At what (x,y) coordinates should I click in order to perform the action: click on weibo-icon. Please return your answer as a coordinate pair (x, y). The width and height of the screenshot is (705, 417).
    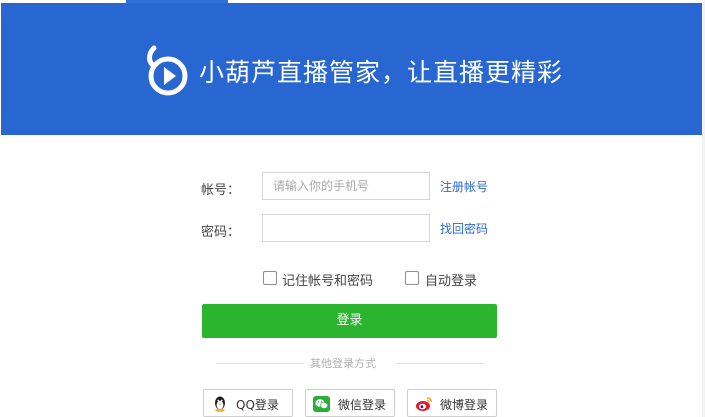
    Looking at the image, I should click on (424, 404).